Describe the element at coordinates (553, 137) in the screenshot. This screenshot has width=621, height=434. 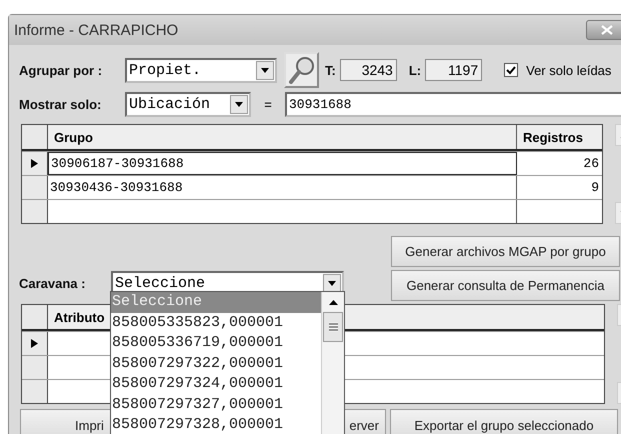
I see `column-header: Registros` at that location.